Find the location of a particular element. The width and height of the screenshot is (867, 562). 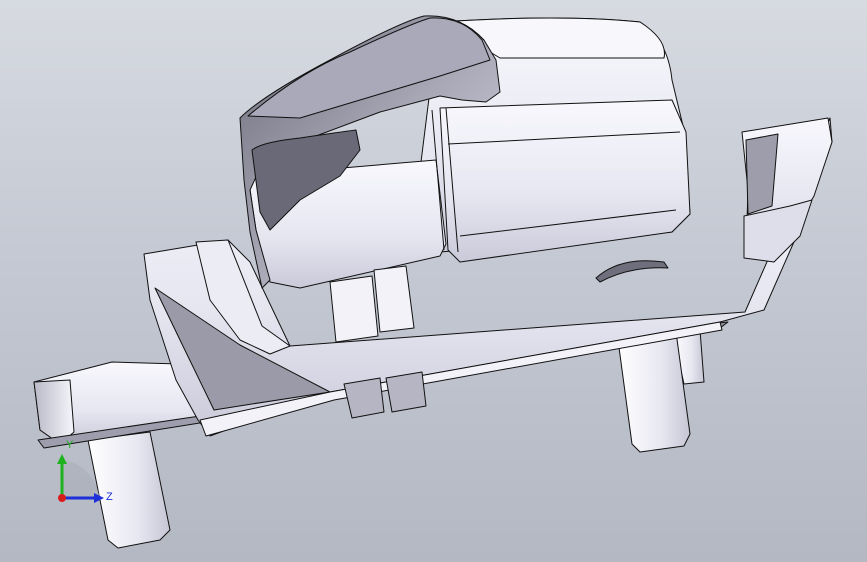

left-tab-curved-face is located at coordinates (54, 412).